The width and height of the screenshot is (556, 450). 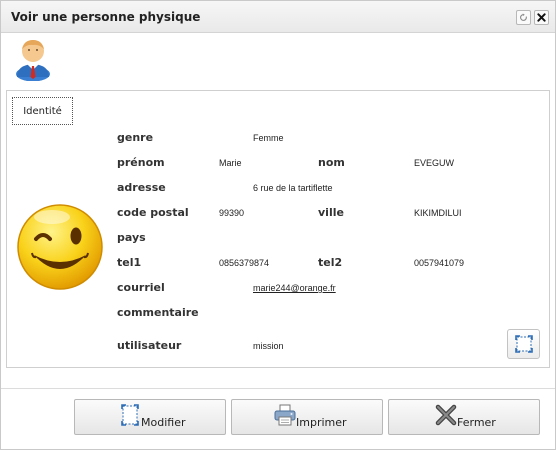 What do you see at coordinates (278, 17) in the screenshot?
I see `title-bar: Voir une personne physique` at bounding box center [278, 17].